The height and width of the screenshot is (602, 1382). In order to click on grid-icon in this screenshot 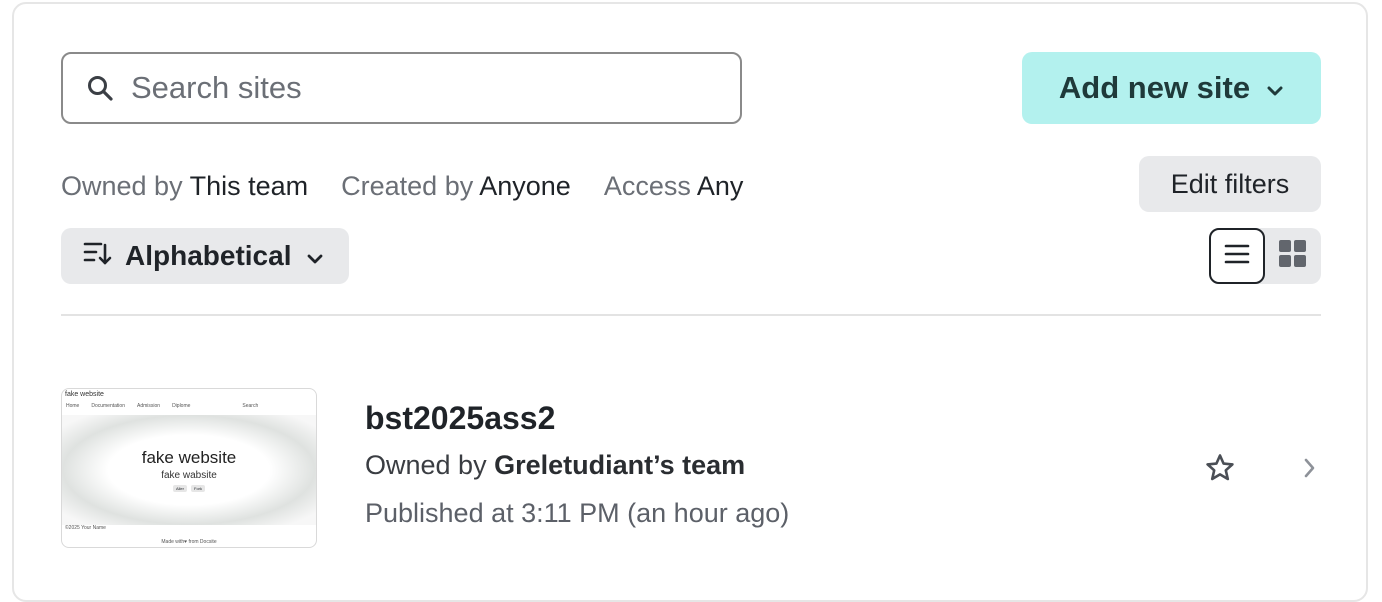, I will do `click(1293, 256)`.